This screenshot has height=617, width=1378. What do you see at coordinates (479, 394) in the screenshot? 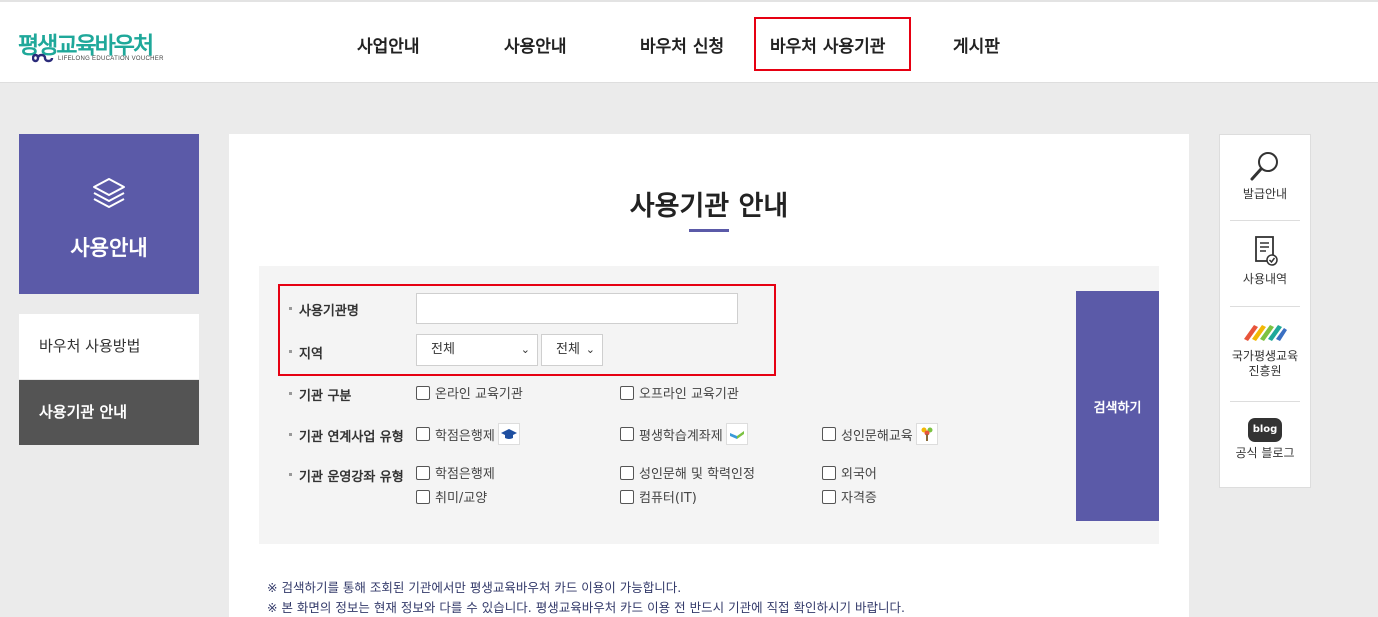
I see `checkbox-label: 온라인 교육기관` at bounding box center [479, 394].